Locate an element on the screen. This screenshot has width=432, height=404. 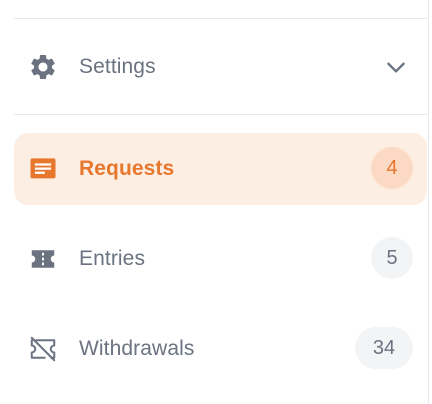
ticket-icon is located at coordinates (43, 259).